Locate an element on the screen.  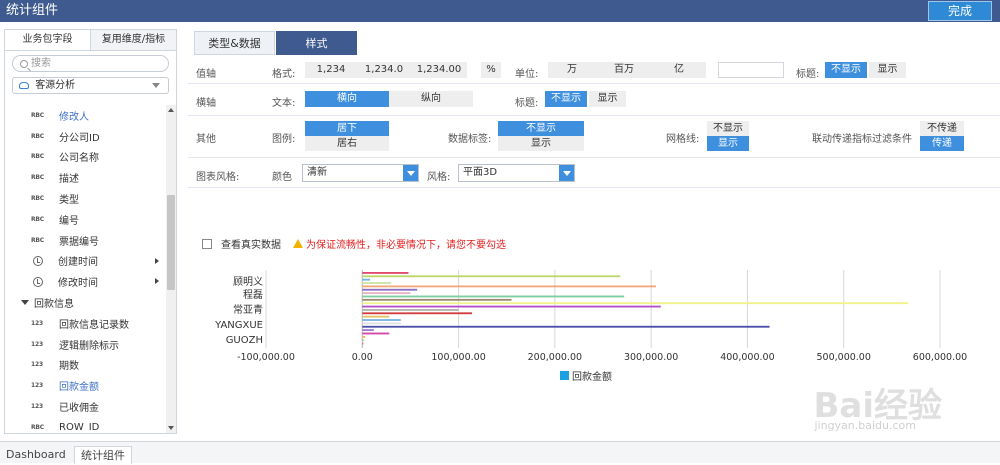
x-tick-label: 400,000.00 is located at coordinates (747, 357).